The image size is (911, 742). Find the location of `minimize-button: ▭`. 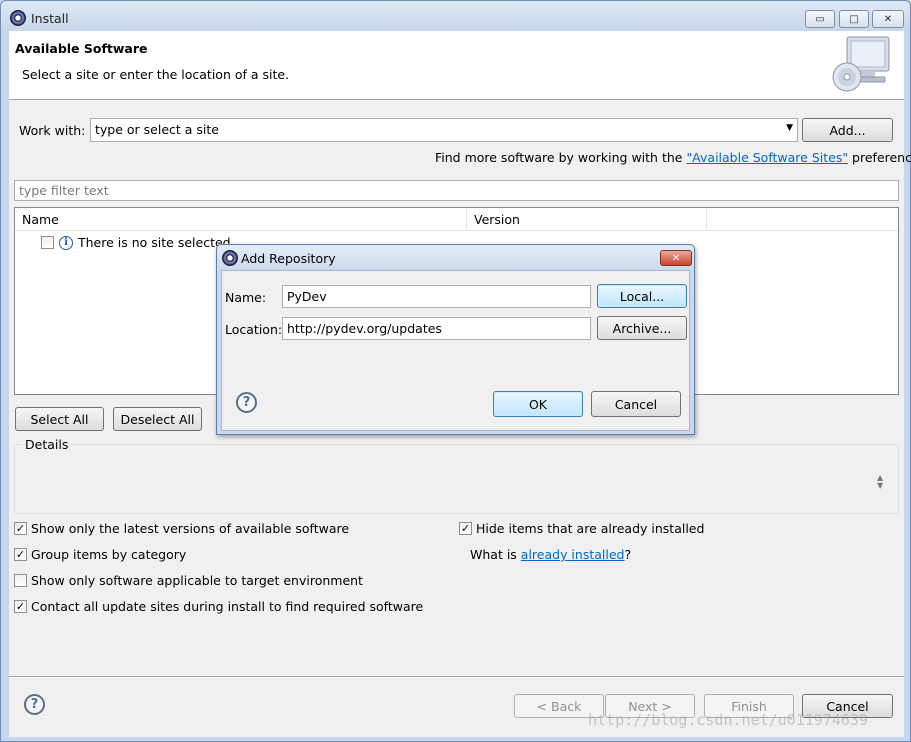

minimize-button: ▭ is located at coordinates (820, 19).